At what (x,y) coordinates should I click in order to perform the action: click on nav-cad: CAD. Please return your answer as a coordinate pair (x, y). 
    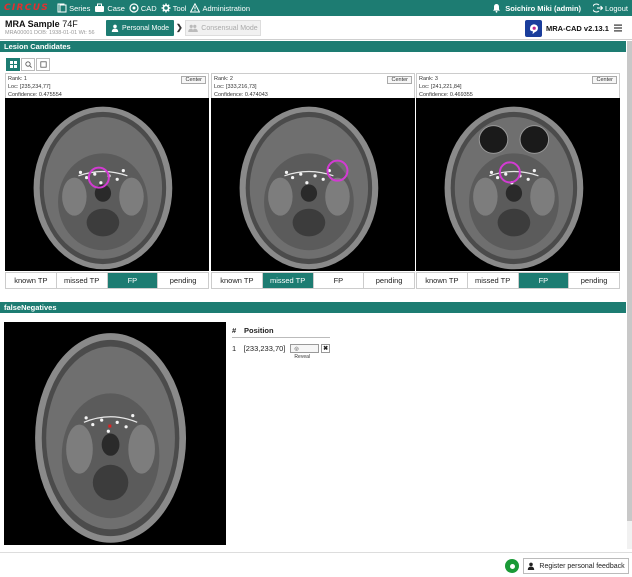
    Looking at the image, I should click on (143, 8).